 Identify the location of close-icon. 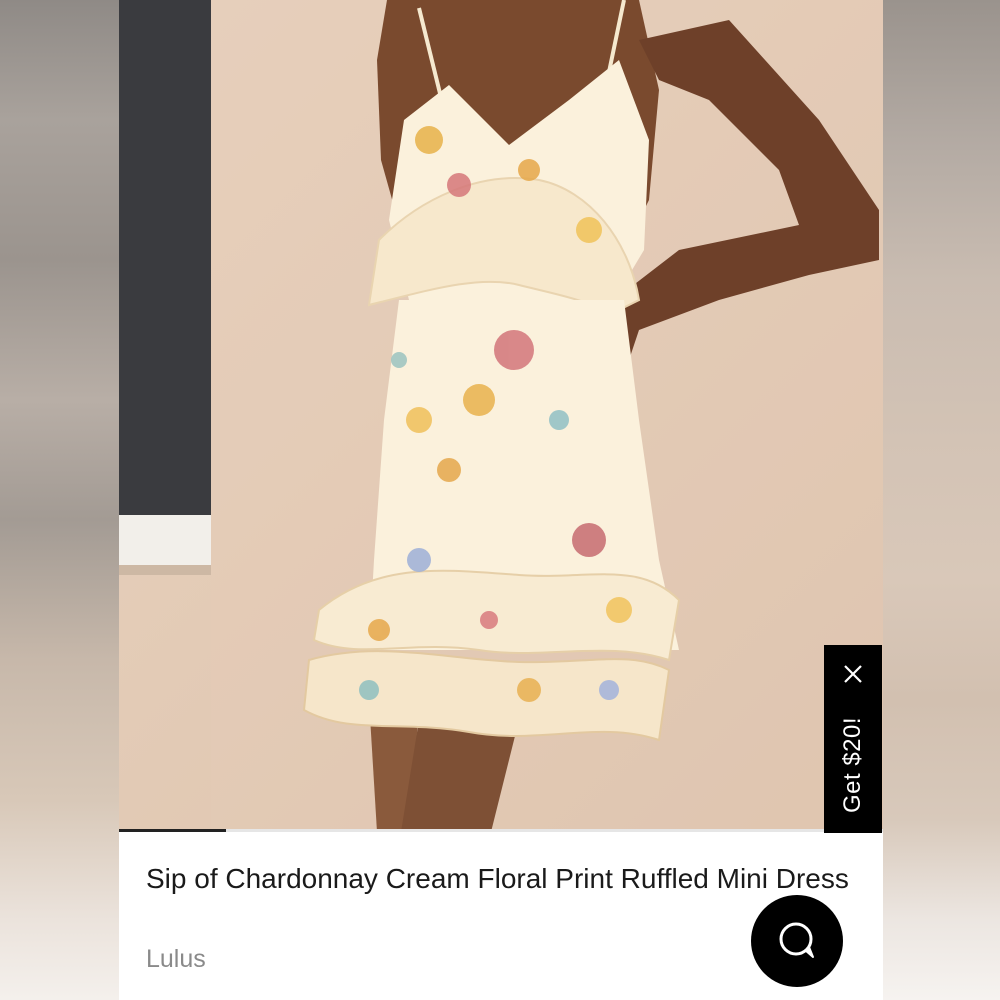
(853, 674).